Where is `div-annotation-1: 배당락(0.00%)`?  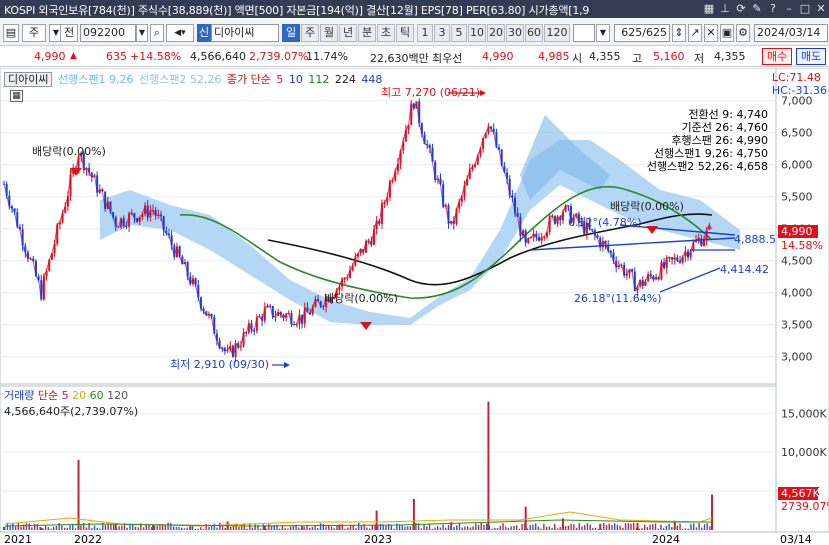
div-annotation-1: 배당락(0.00%) is located at coordinates (69, 151).